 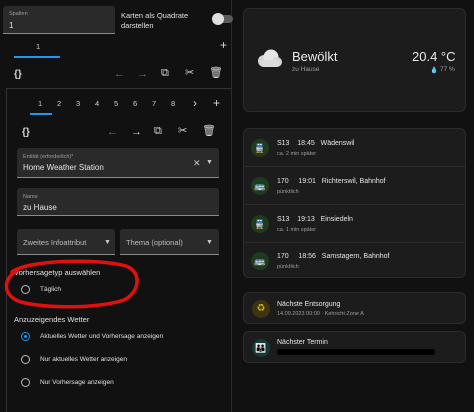 What do you see at coordinates (59, 103) in the screenshot?
I see `inner-tab-2: 2` at bounding box center [59, 103].